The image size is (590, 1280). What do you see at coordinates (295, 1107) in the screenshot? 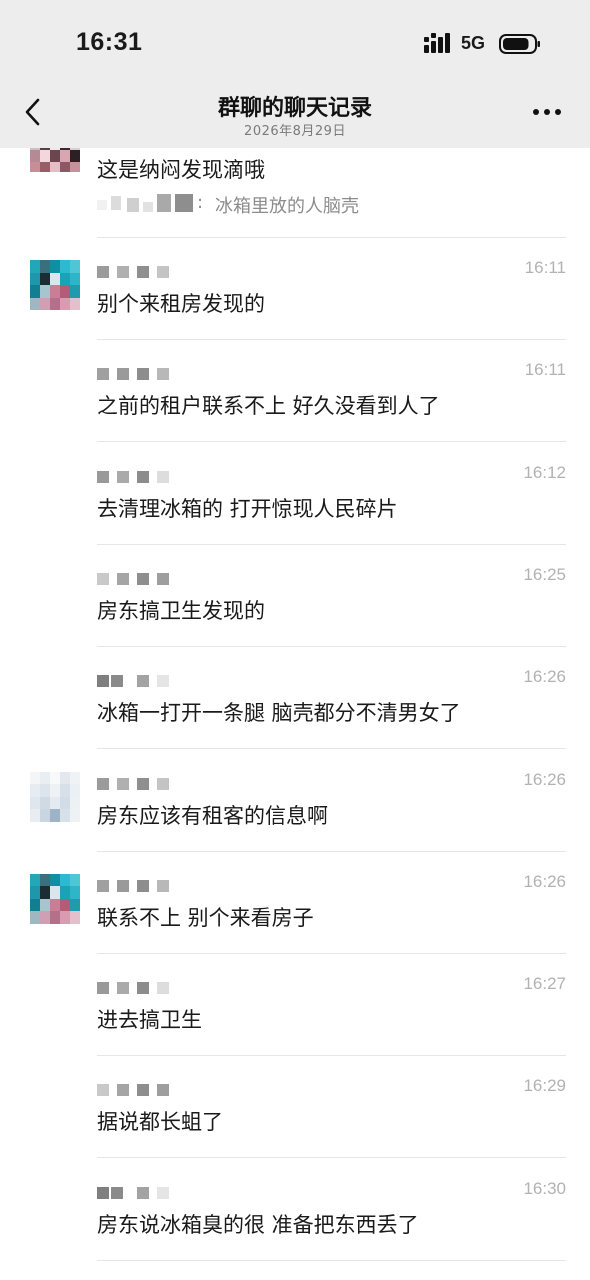
I see `message-item: 16:29 据说都长蛆了` at bounding box center [295, 1107].